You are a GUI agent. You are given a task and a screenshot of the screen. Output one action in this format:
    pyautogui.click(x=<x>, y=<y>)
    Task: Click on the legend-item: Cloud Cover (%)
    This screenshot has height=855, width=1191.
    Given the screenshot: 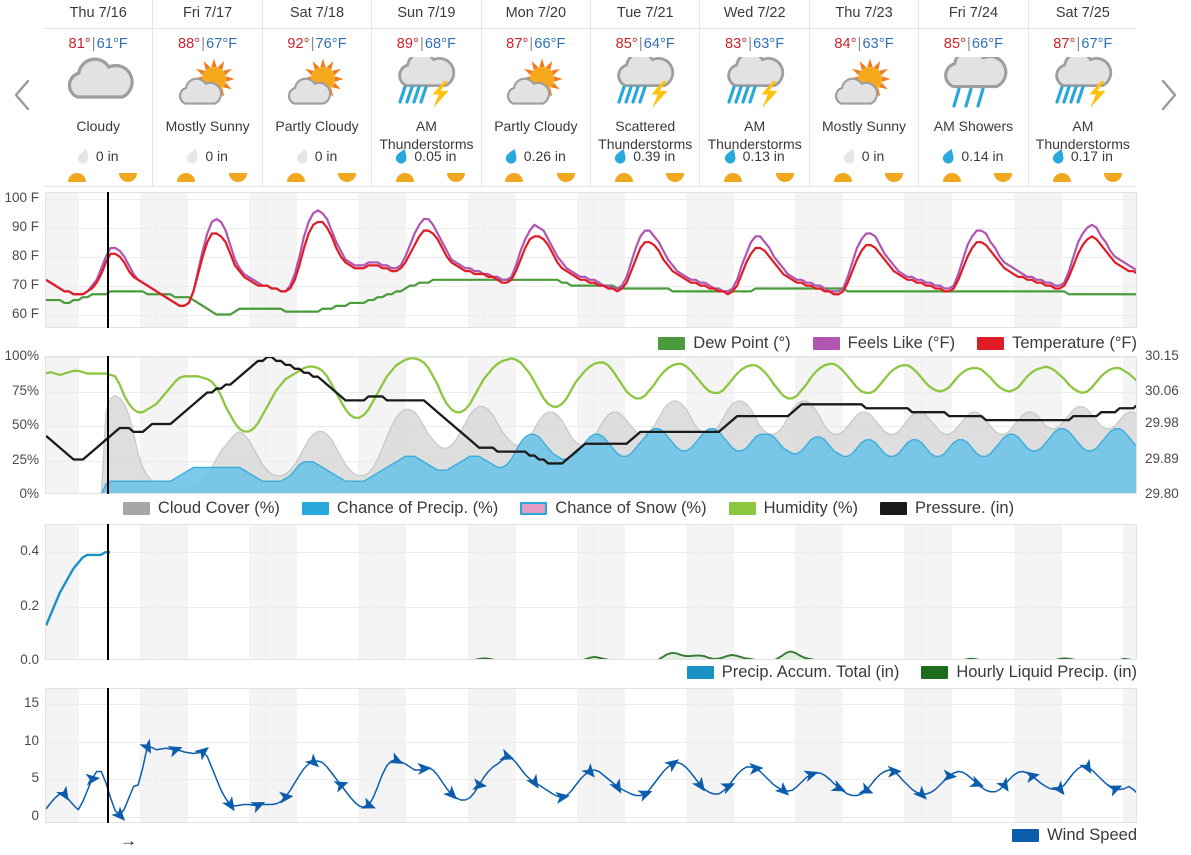 What is the action you would take?
    pyautogui.click(x=201, y=508)
    